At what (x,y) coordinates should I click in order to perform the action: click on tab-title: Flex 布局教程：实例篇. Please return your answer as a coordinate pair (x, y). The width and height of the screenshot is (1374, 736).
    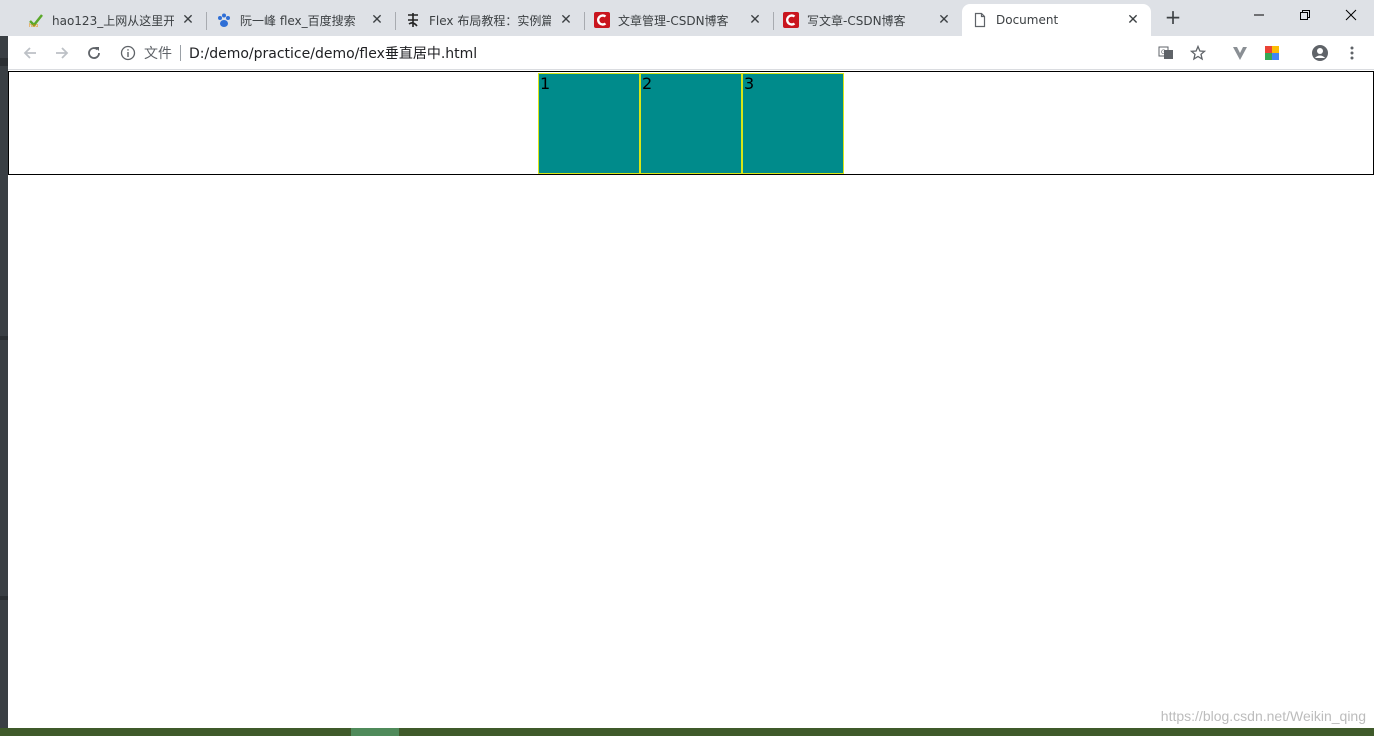
    Looking at the image, I should click on (490, 20).